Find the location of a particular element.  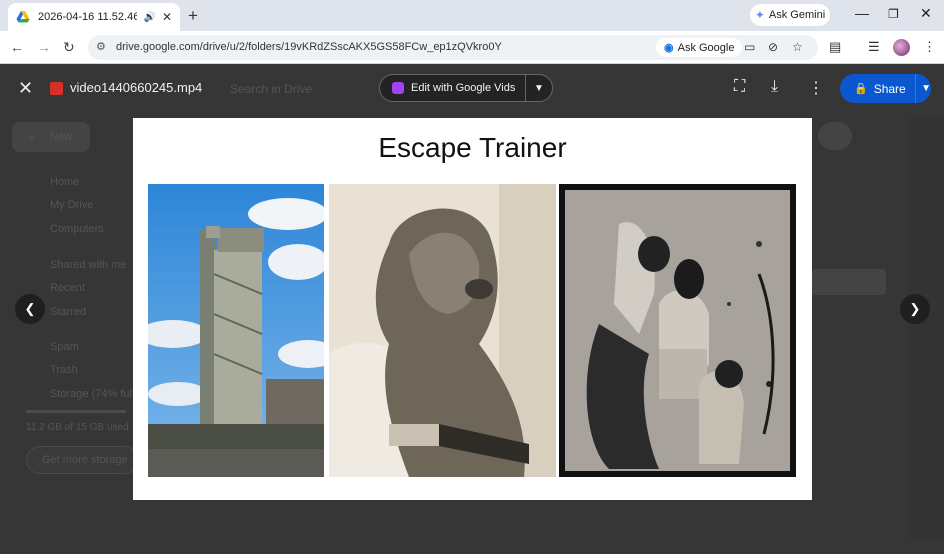

storage-bar-dimmed is located at coordinates (76, 411).